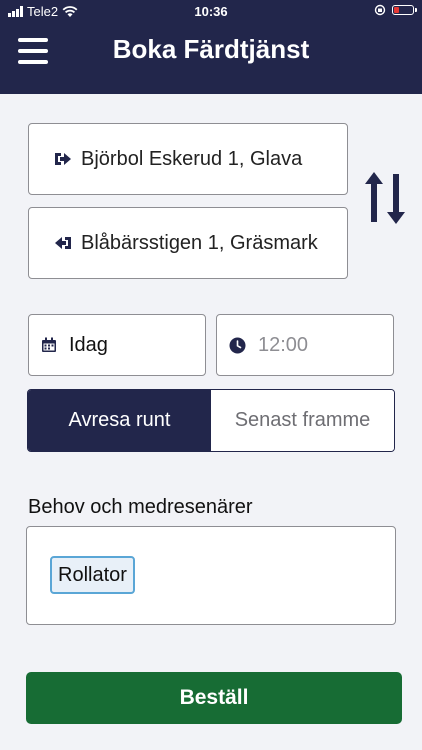 This screenshot has width=422, height=750. I want to click on calendar-icon, so click(49, 344).